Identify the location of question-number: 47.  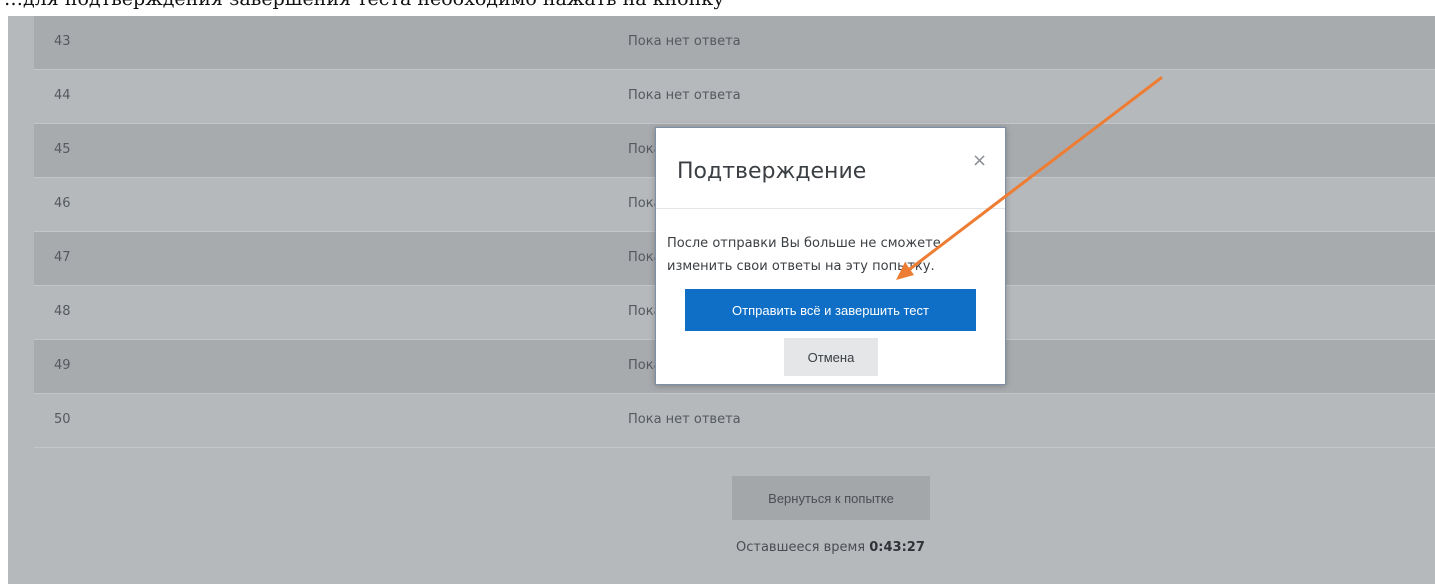
(62, 257).